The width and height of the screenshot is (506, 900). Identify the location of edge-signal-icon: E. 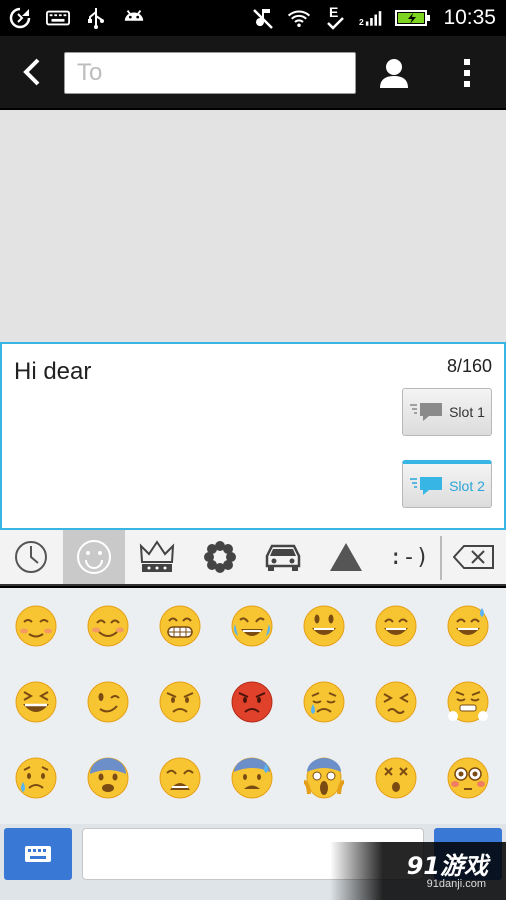
(335, 17).